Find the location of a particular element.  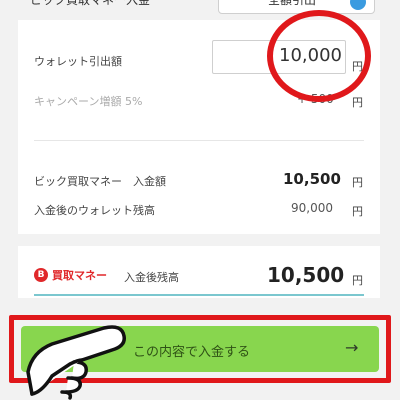

submit-deposit-label: この内容で入金する is located at coordinates (191, 350).